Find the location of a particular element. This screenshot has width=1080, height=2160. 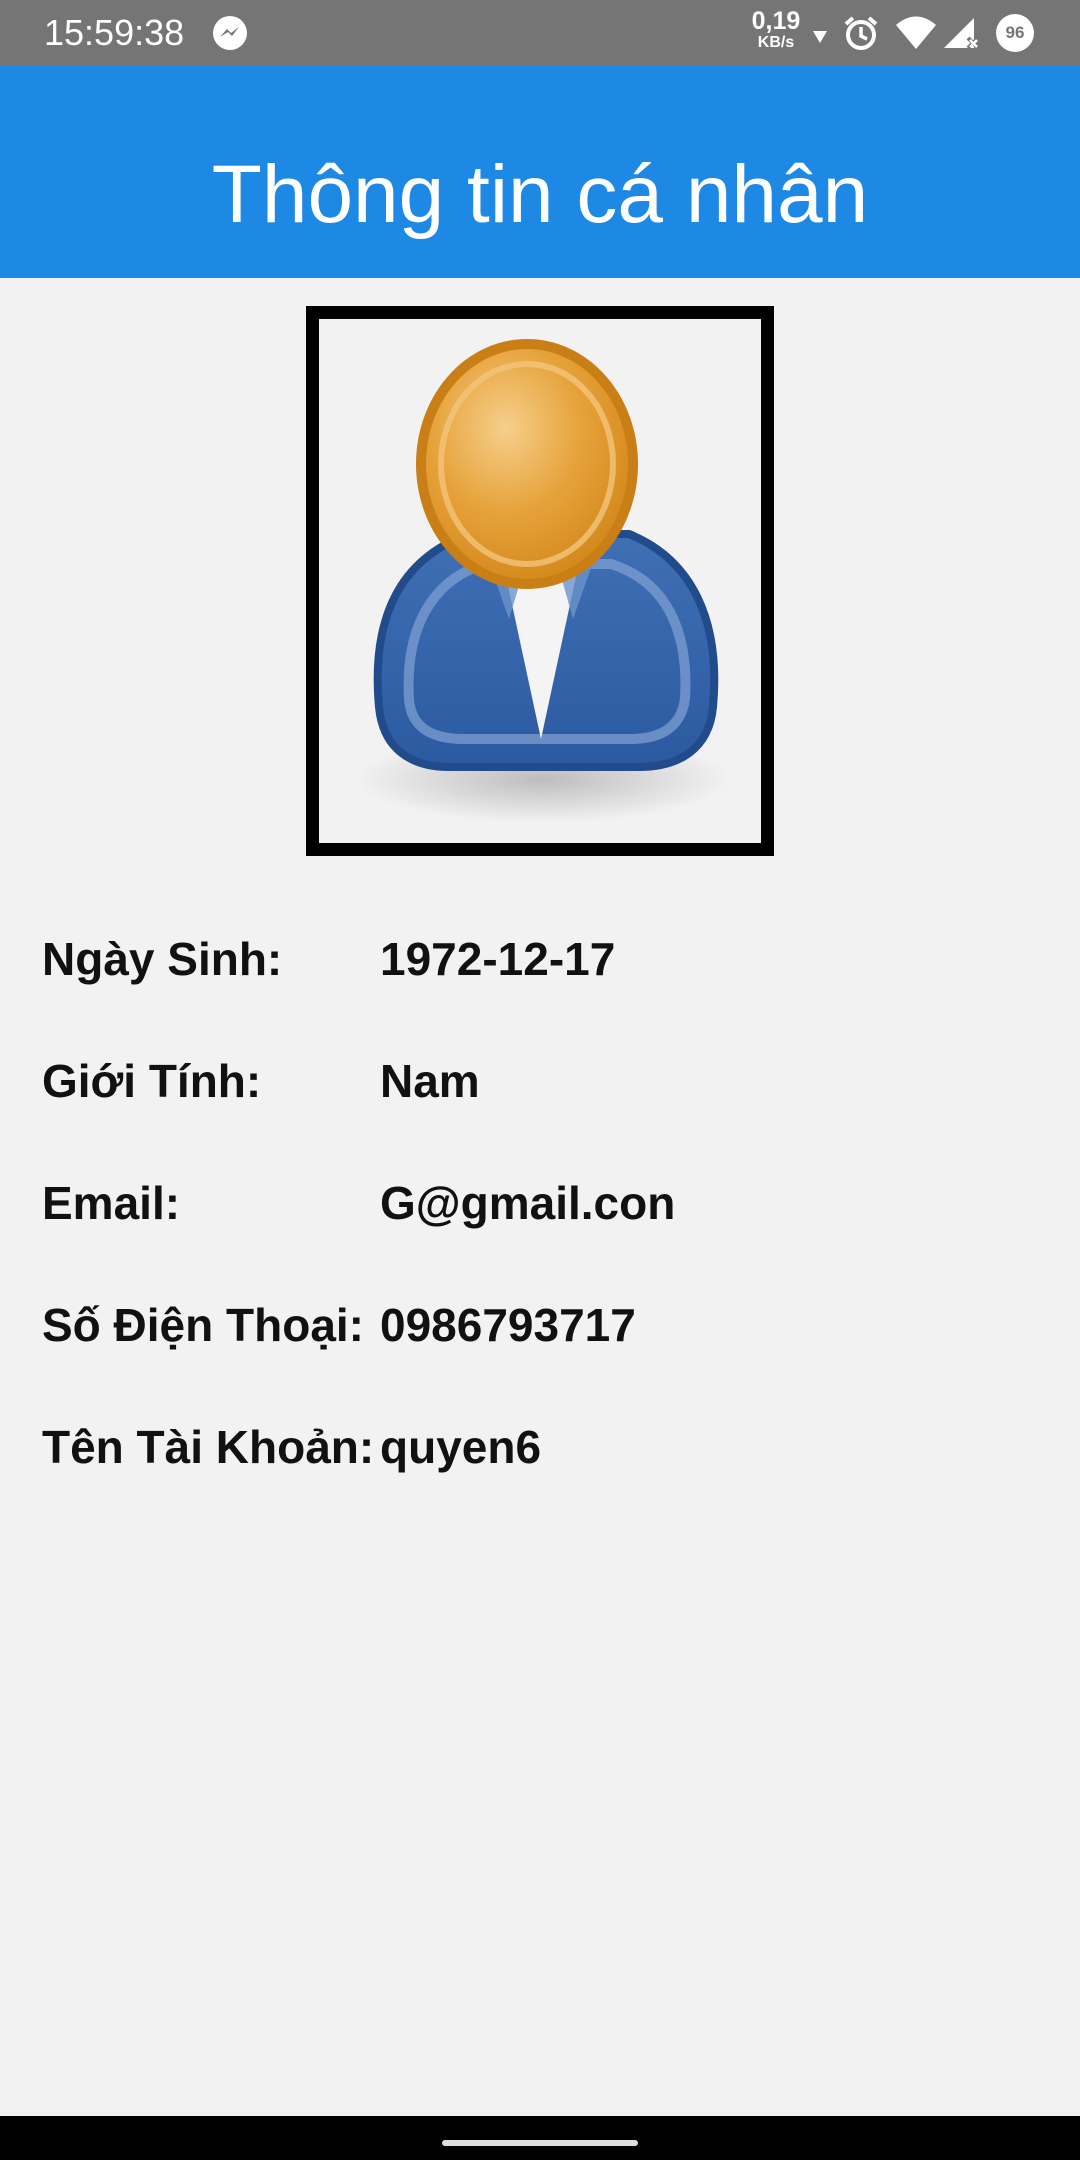

alarm-icon is located at coordinates (861, 35).